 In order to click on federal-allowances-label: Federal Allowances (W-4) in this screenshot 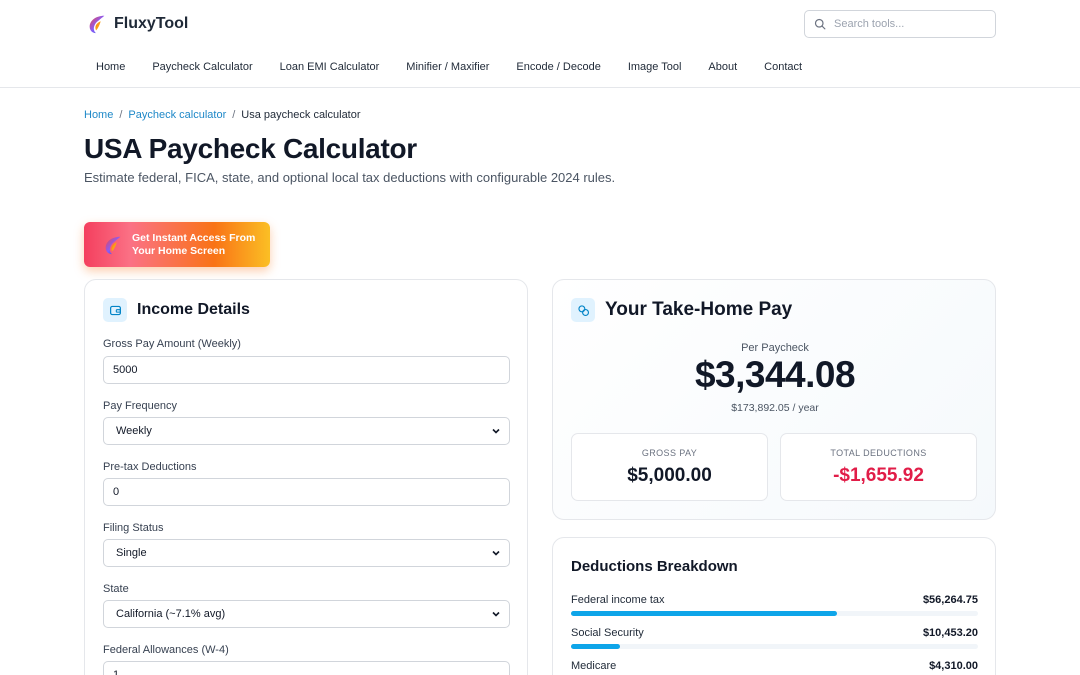, I will do `click(166, 650)`.